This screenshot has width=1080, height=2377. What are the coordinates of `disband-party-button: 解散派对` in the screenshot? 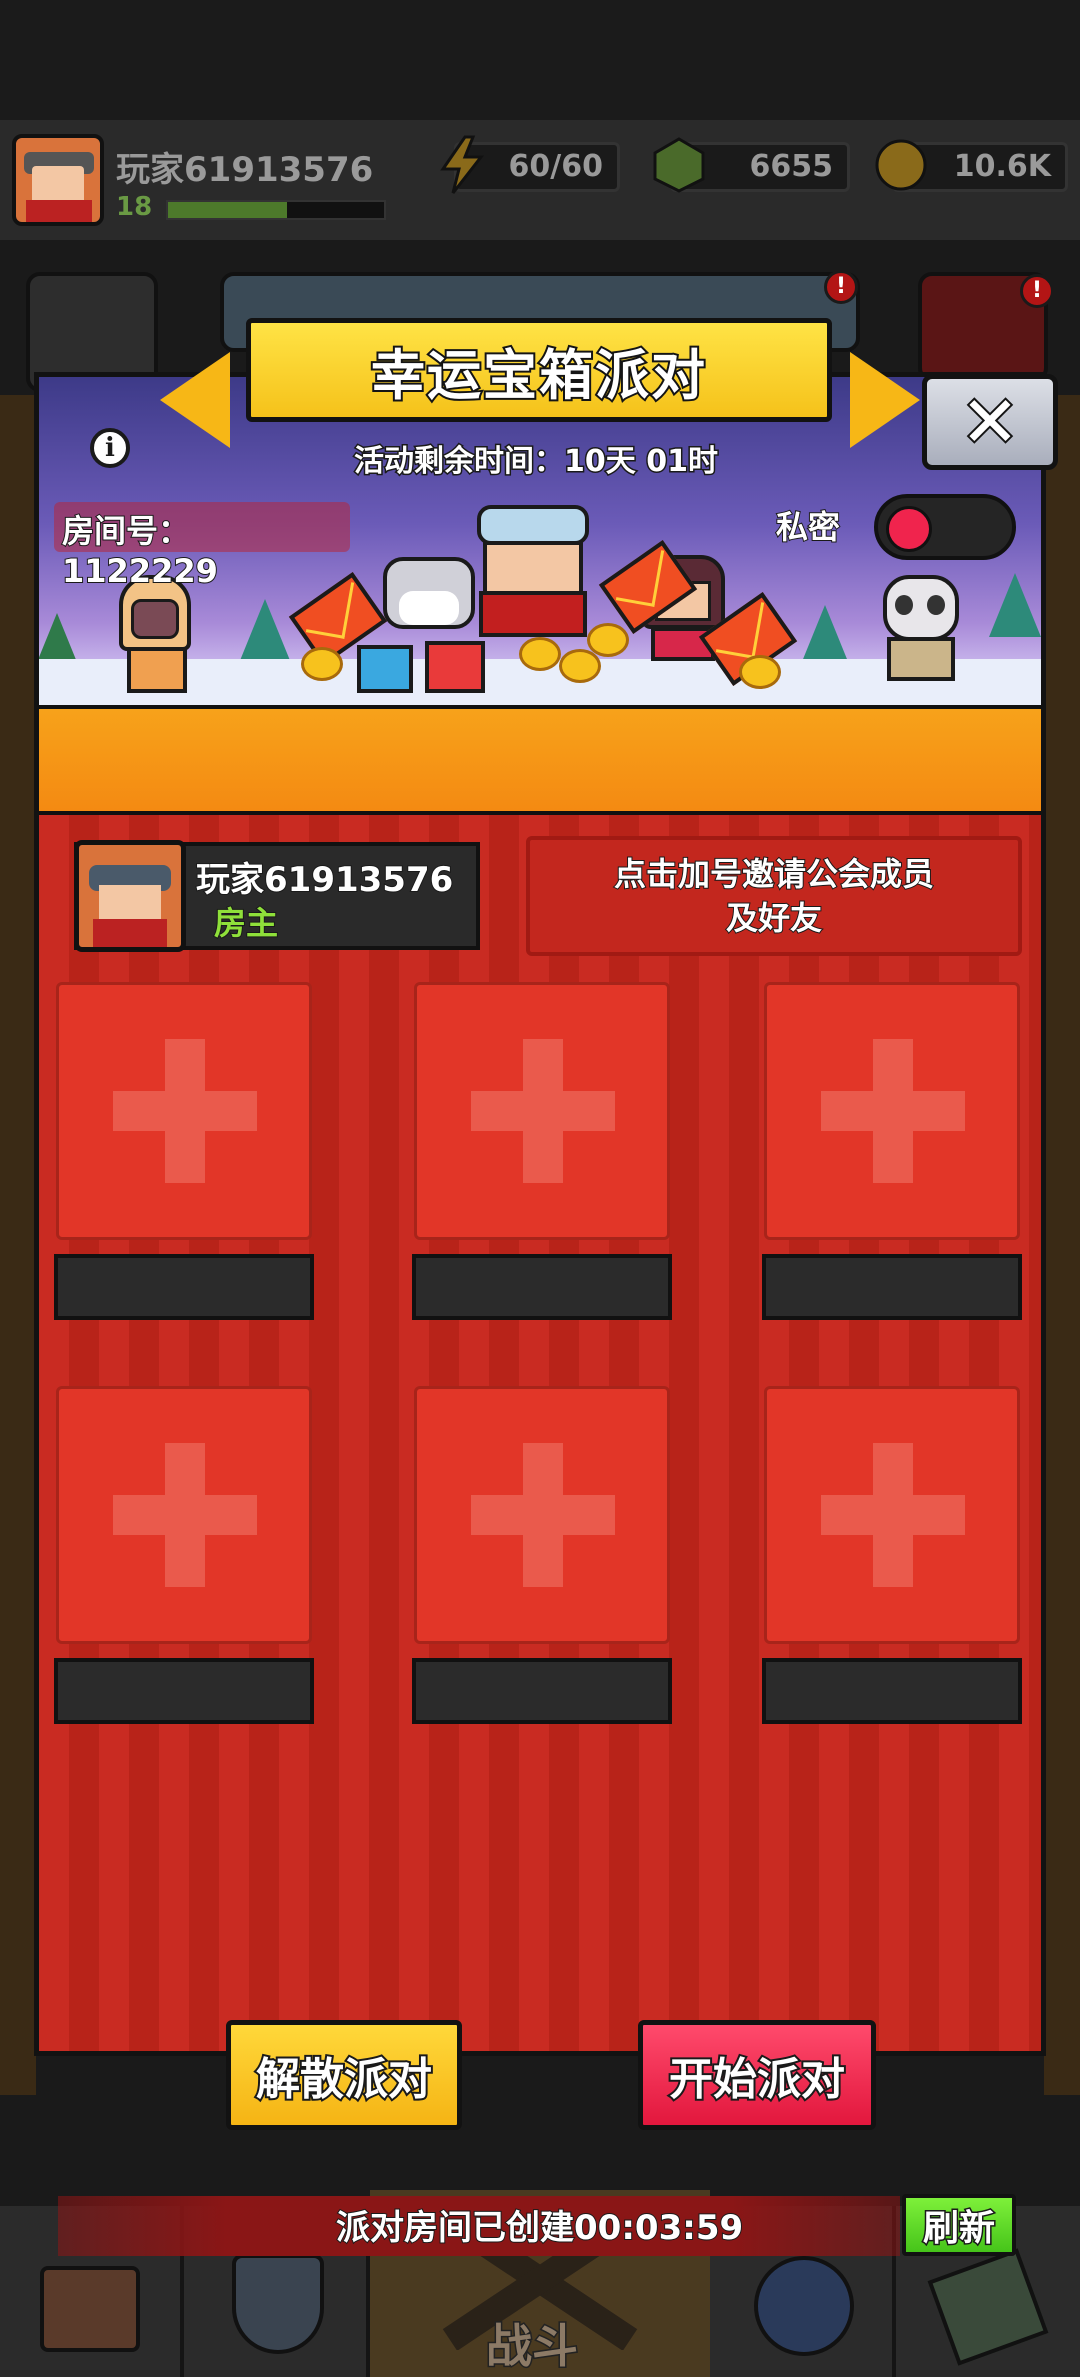 It's located at (344, 2075).